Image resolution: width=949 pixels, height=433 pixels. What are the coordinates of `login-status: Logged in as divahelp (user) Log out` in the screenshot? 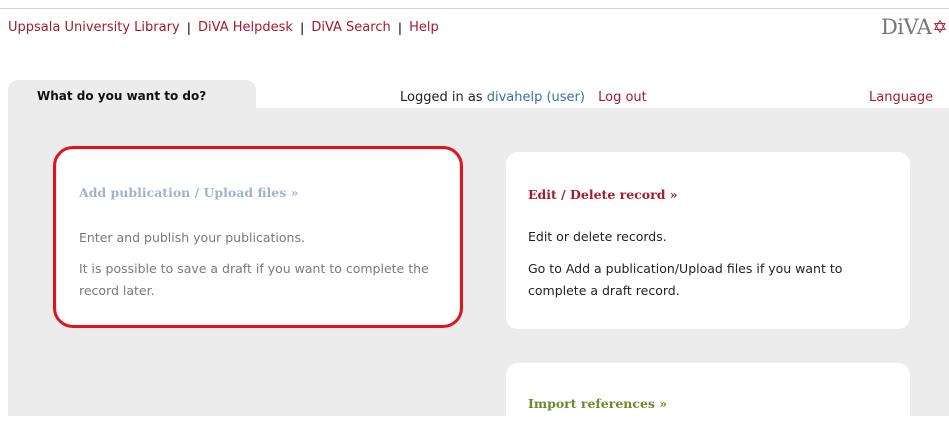 It's located at (523, 97).